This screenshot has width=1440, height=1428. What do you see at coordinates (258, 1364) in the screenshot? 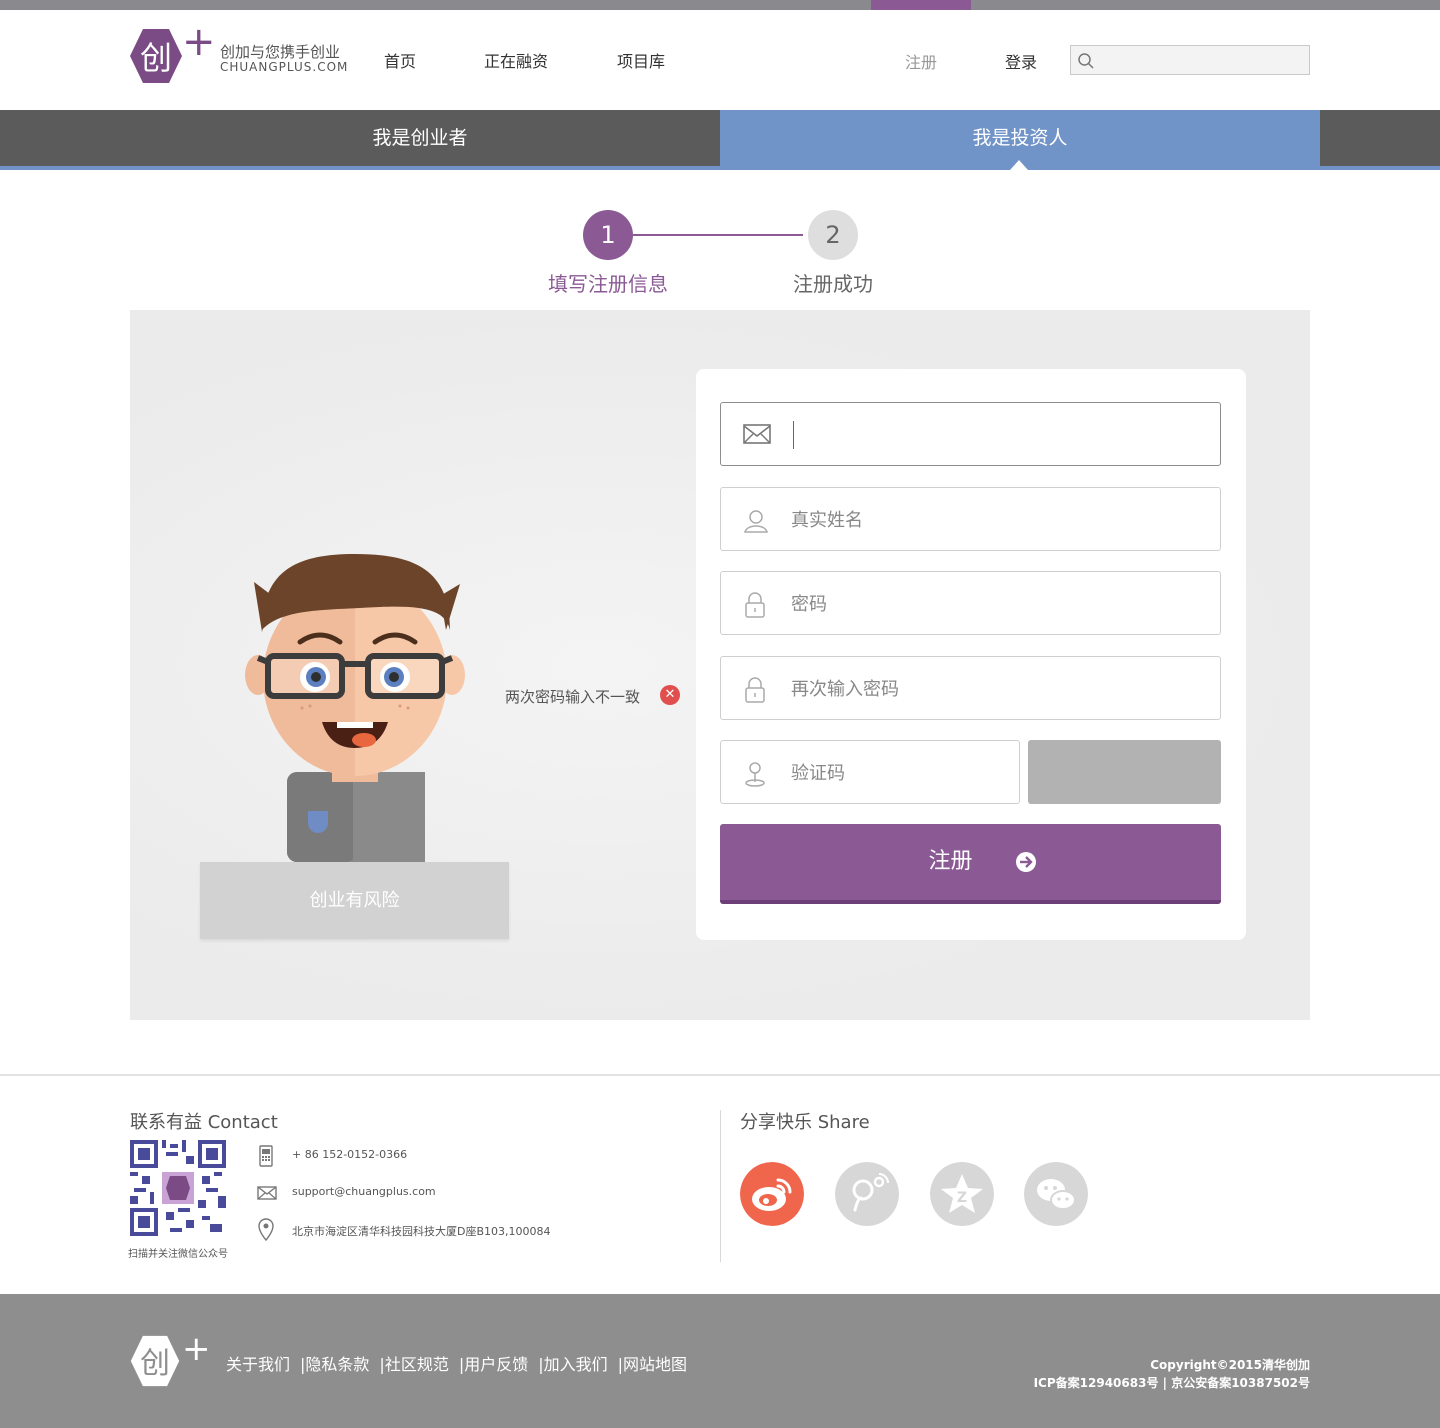
I see `footer-link-about: 关于我们` at bounding box center [258, 1364].